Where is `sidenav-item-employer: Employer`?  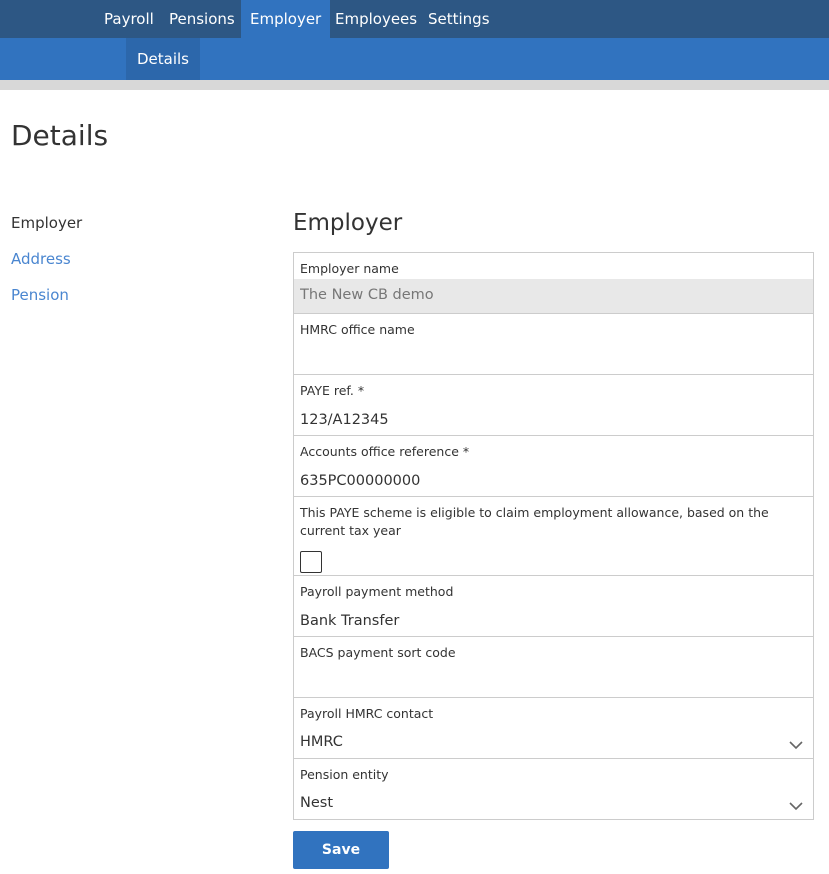
sidenav-item-employer: Employer is located at coordinates (46, 230).